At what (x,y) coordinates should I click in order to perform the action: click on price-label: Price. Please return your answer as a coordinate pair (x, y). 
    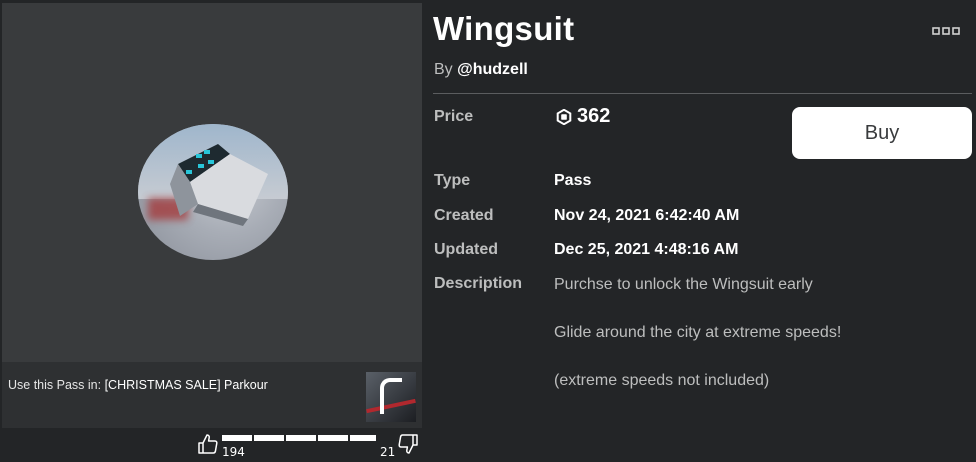
    Looking at the image, I should click on (454, 116).